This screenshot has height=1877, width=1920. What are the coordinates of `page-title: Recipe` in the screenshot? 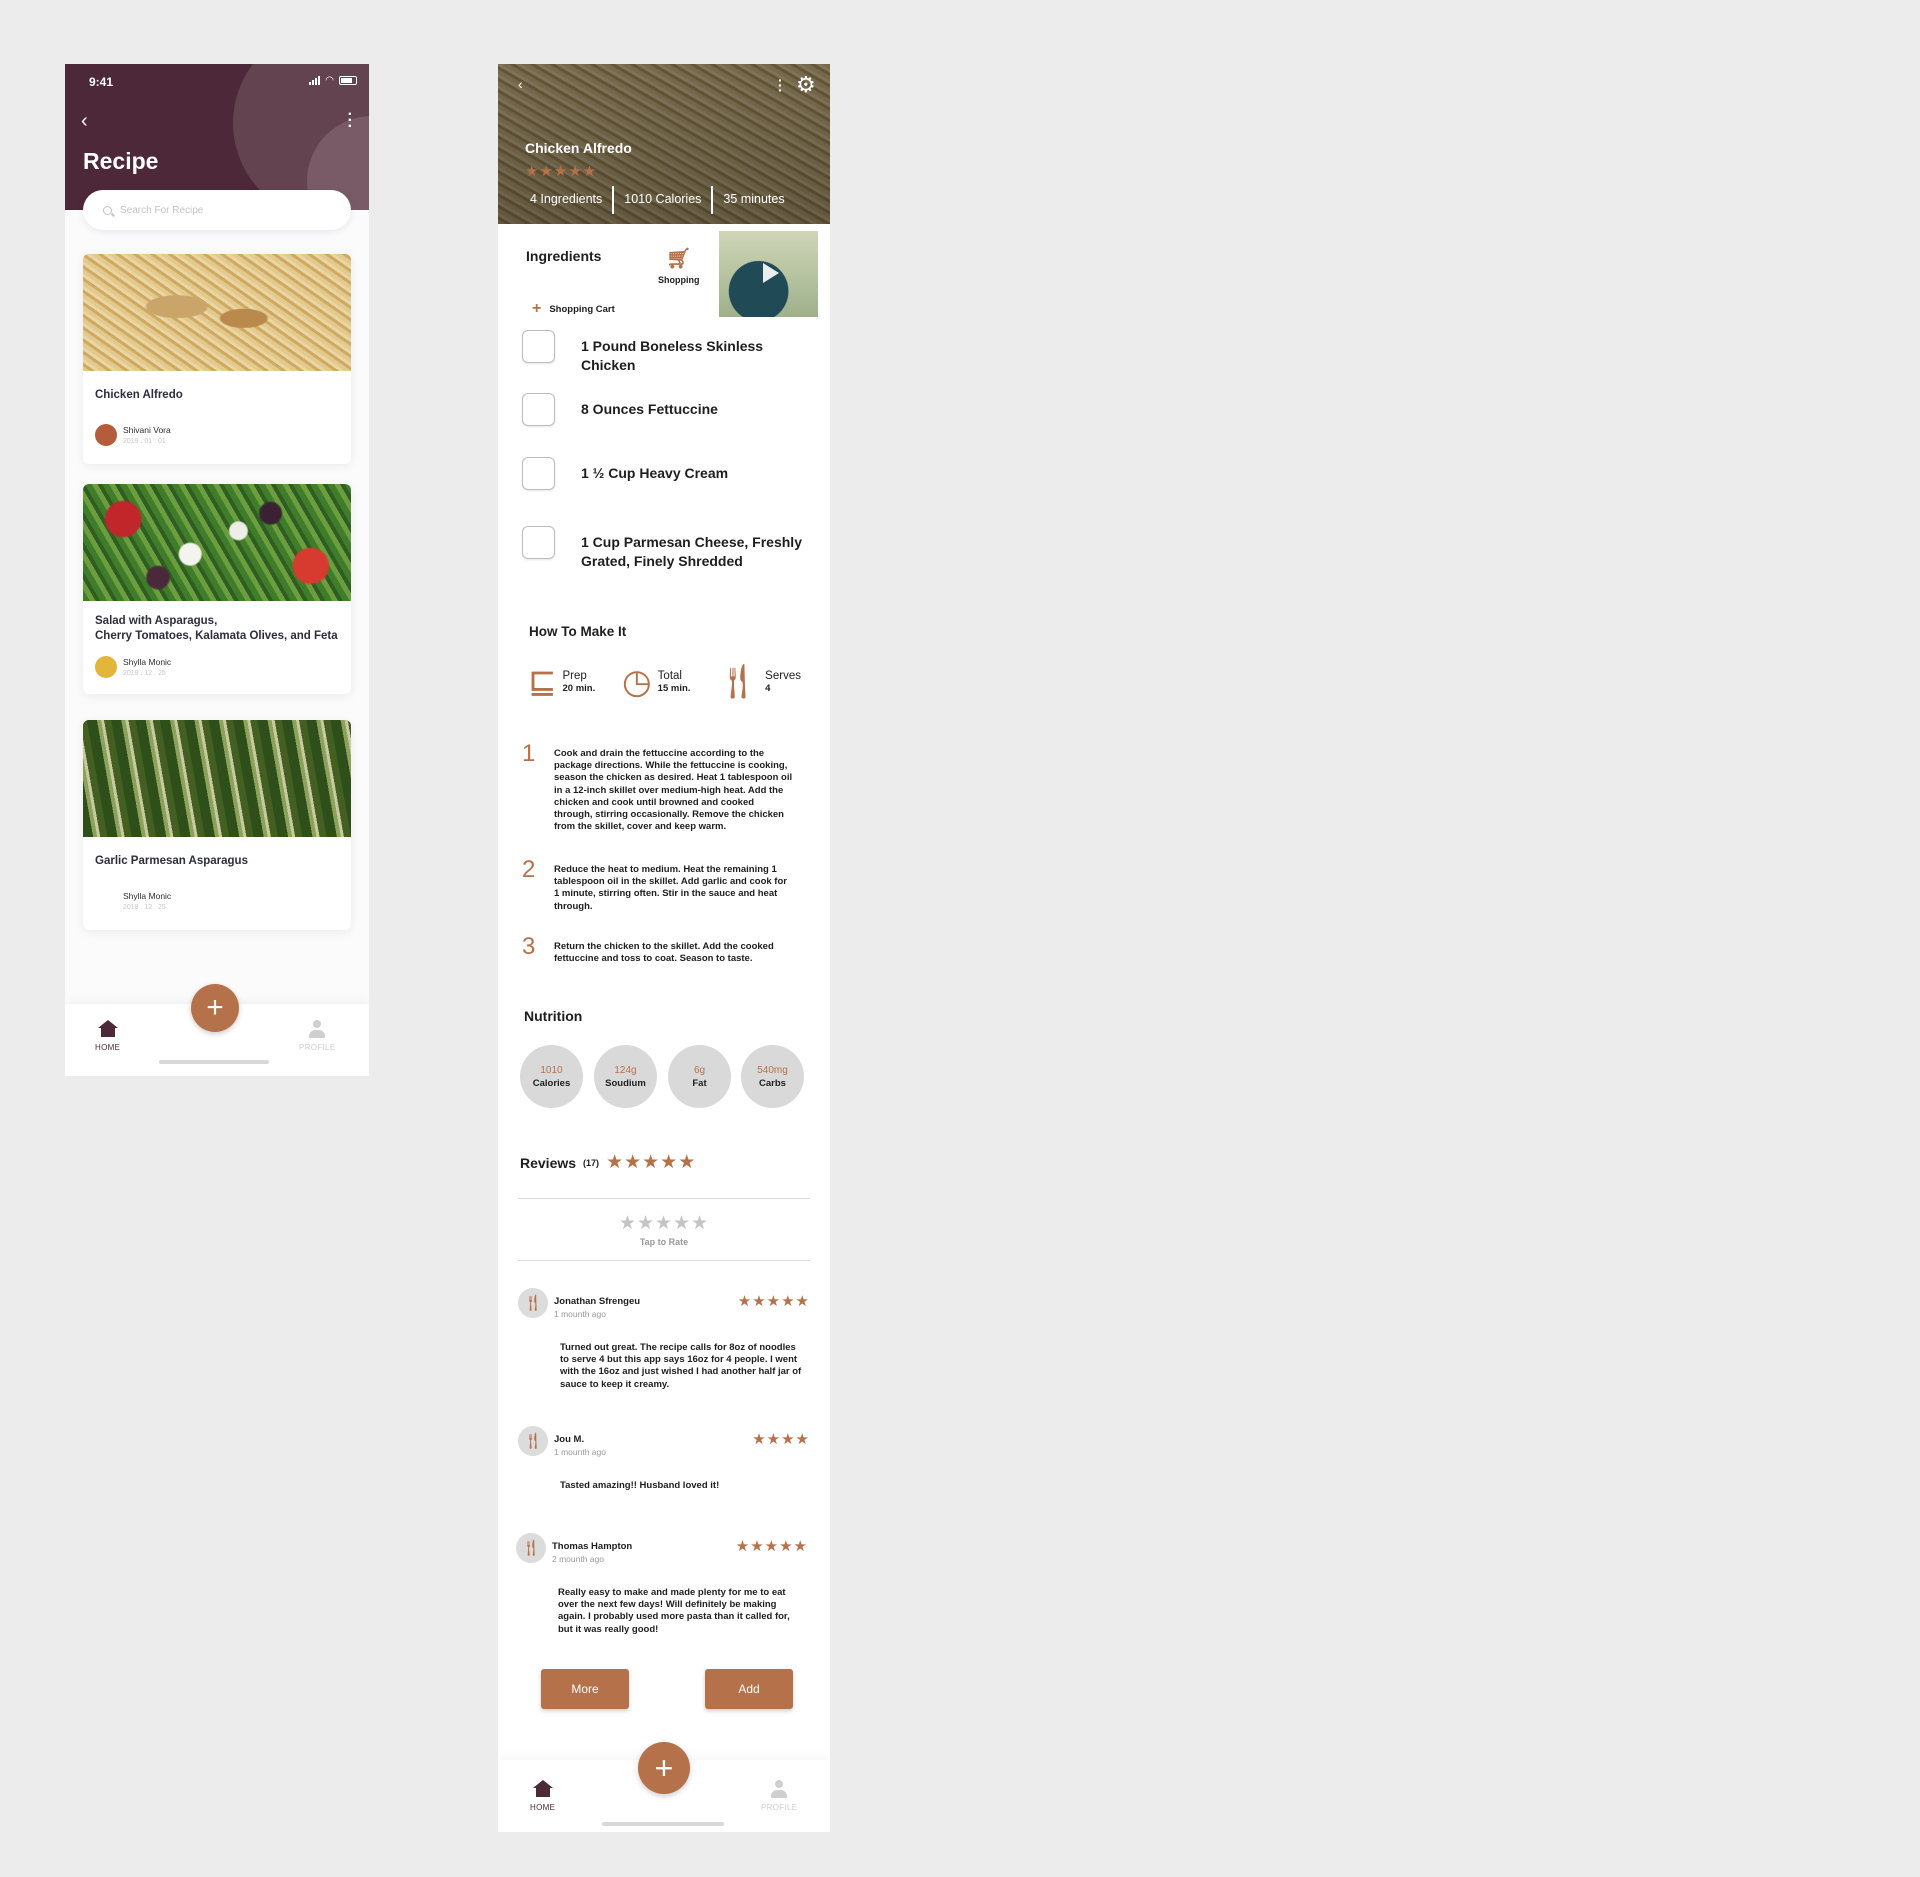 It's located at (121, 161).